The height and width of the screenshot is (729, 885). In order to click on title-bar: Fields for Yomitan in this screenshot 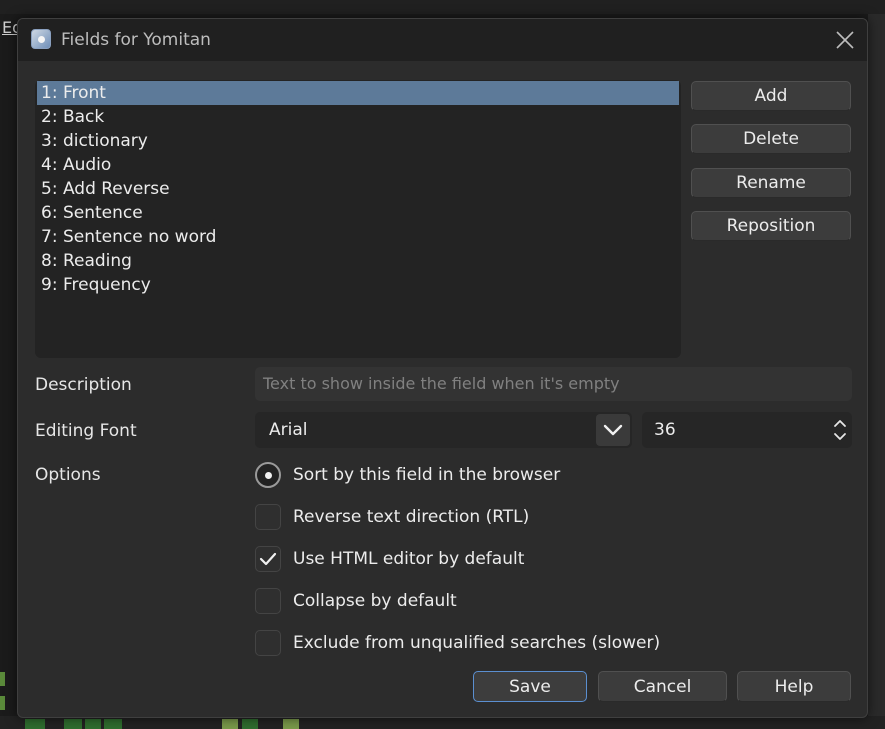, I will do `click(442, 40)`.